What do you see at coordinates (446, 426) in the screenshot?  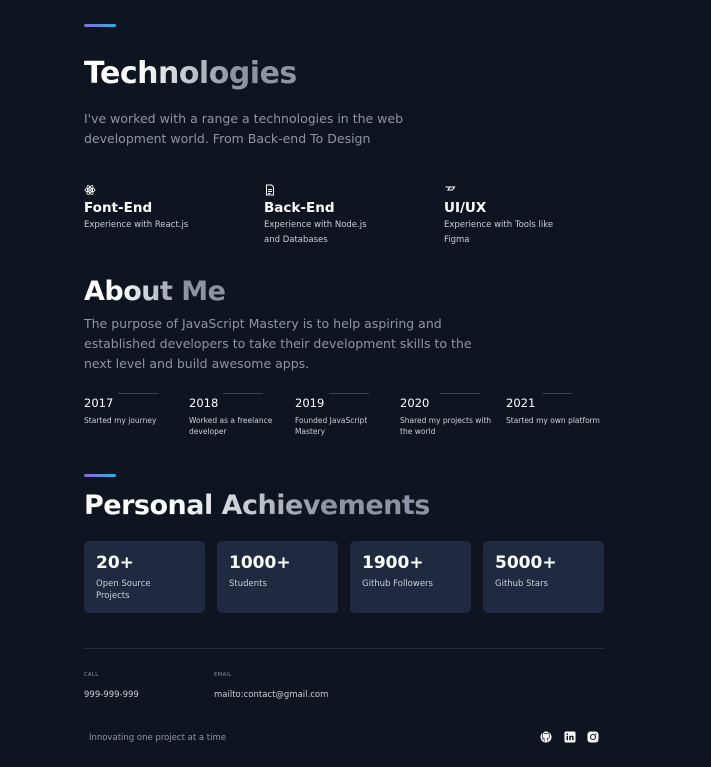 I see `timeline-description: Shared my projects with the world` at bounding box center [446, 426].